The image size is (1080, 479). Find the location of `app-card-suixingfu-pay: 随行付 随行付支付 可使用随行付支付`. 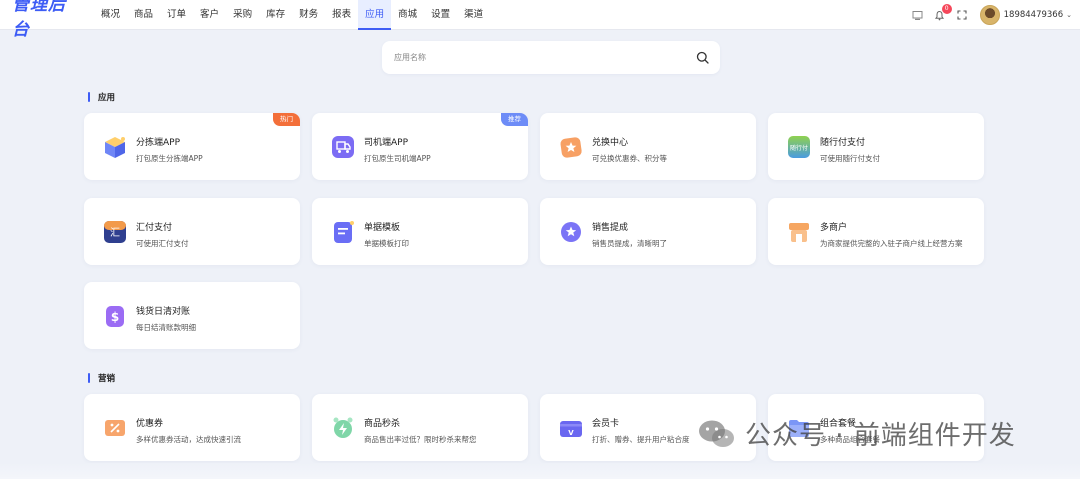

app-card-suixingfu-pay: 随行付 随行付支付 可使用随行付支付 is located at coordinates (876, 146).